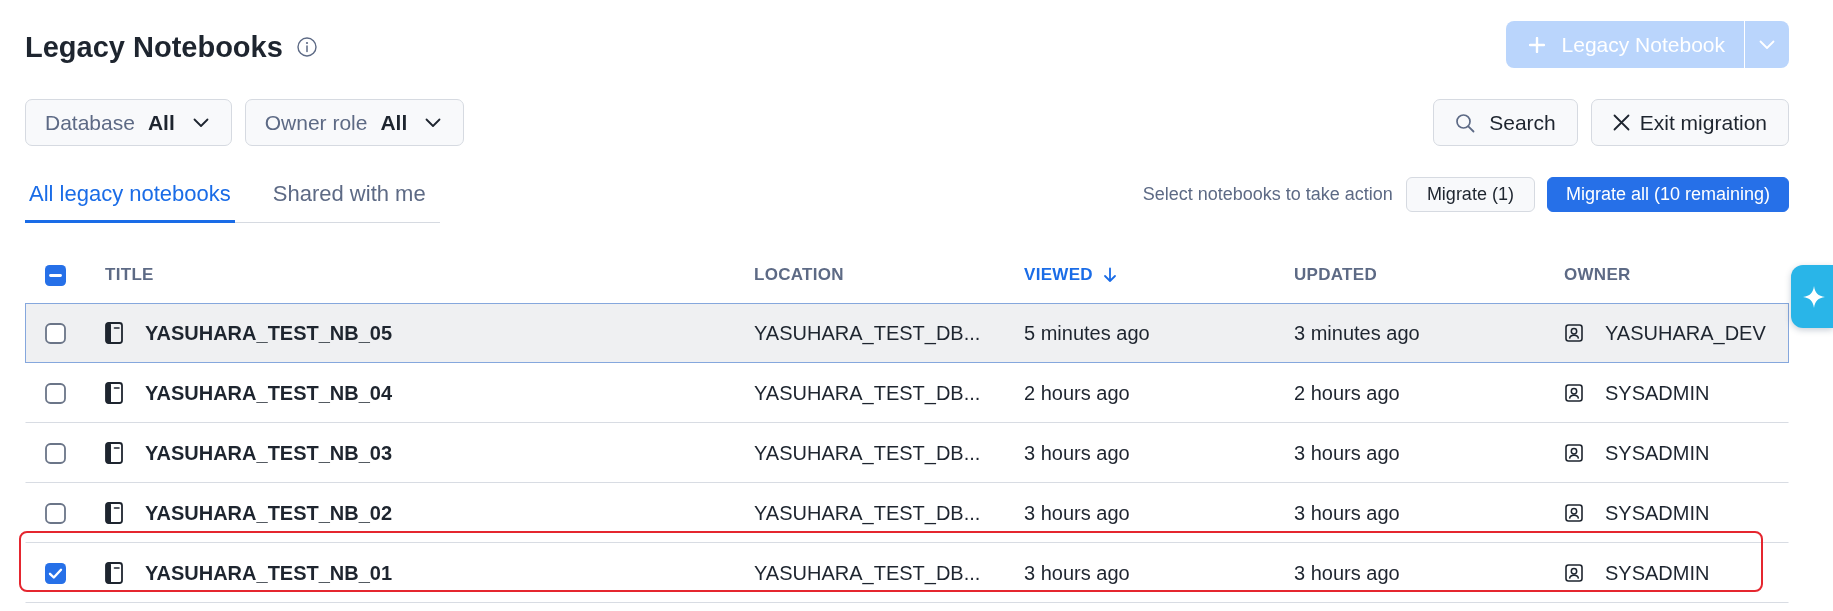 This screenshot has width=1833, height=611. I want to click on action-hint: Select notebooks to take action, so click(1267, 194).